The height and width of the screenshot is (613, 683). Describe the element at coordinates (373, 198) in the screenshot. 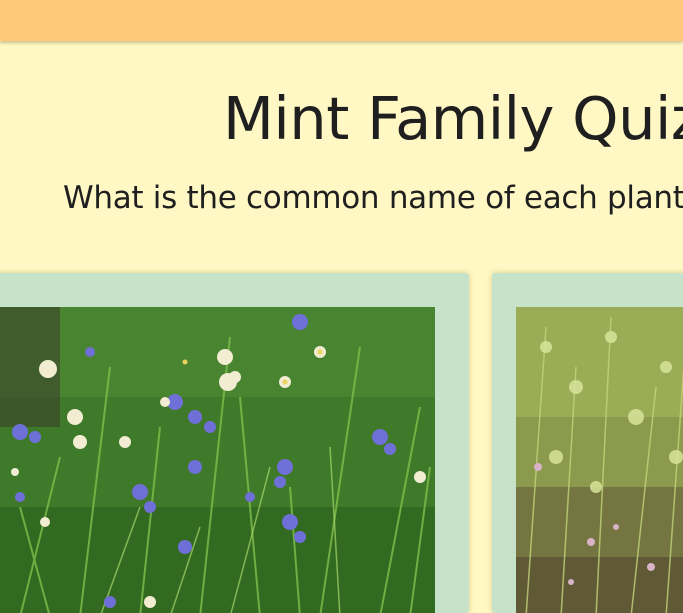

I see `quiz-instructions: What is the common name of each plant` at that location.